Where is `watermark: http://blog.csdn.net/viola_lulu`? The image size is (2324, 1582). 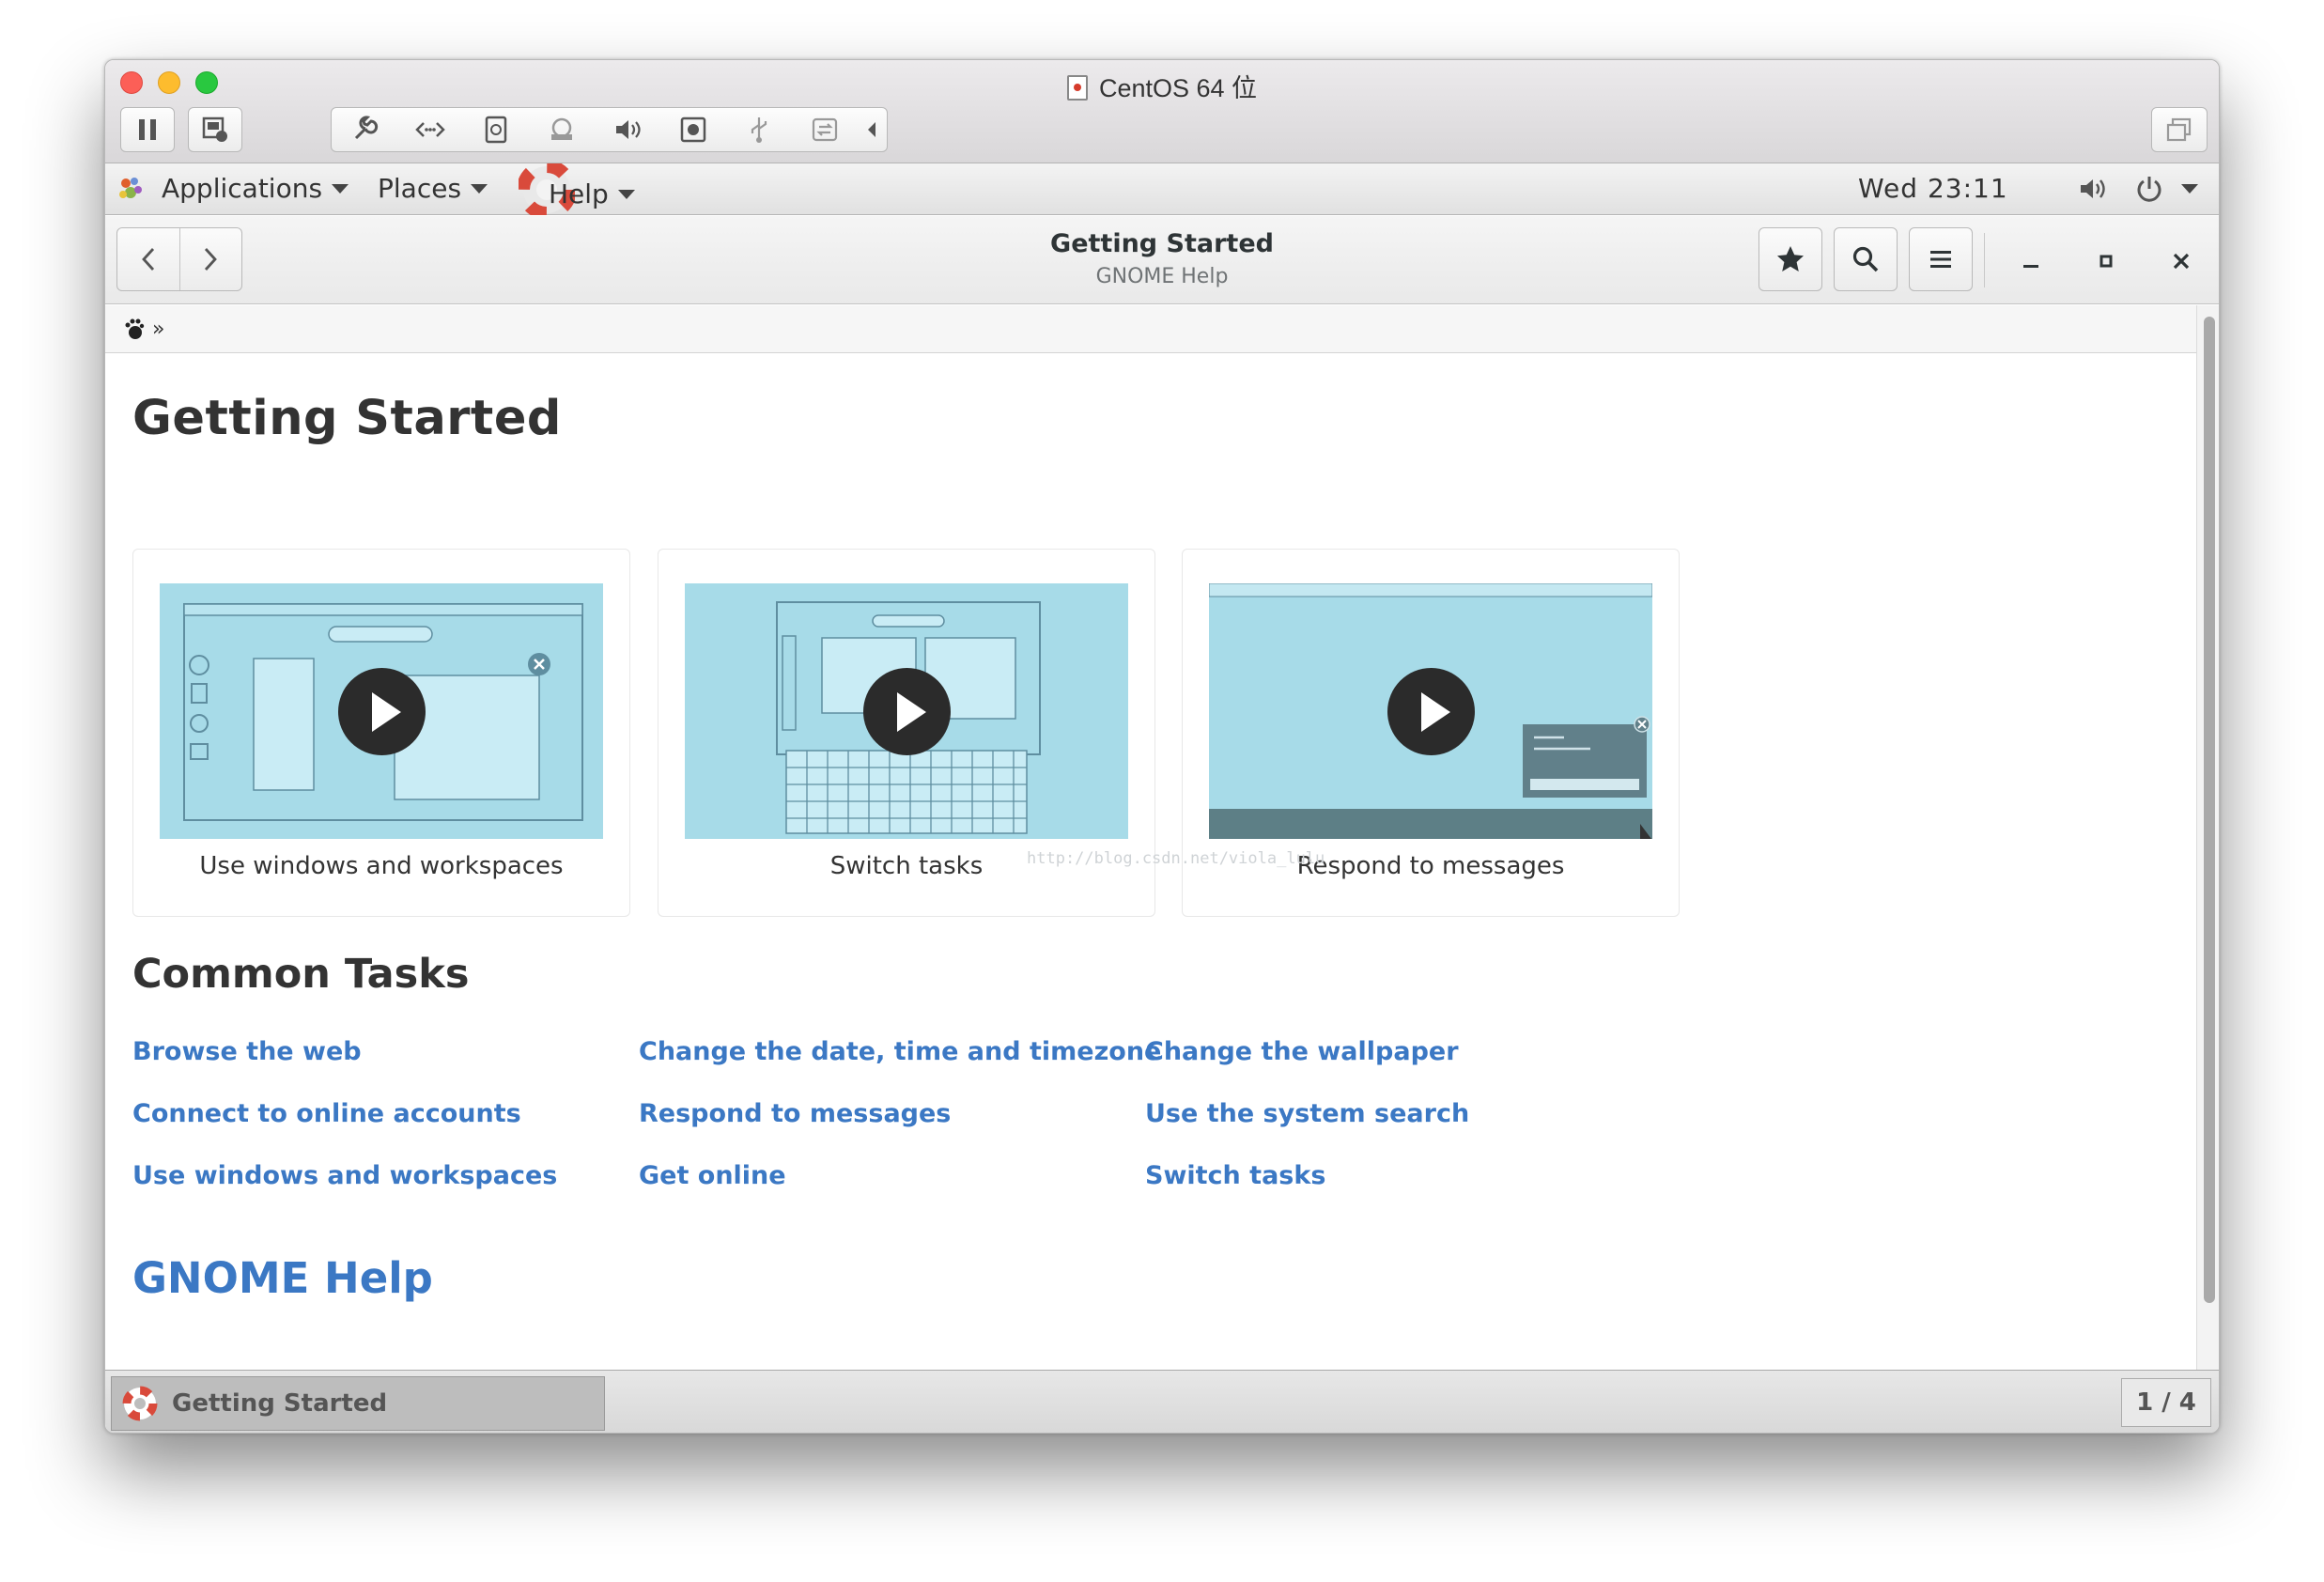
watermark: http://blog.csdn.net/viola_lulu is located at coordinates (1176, 858).